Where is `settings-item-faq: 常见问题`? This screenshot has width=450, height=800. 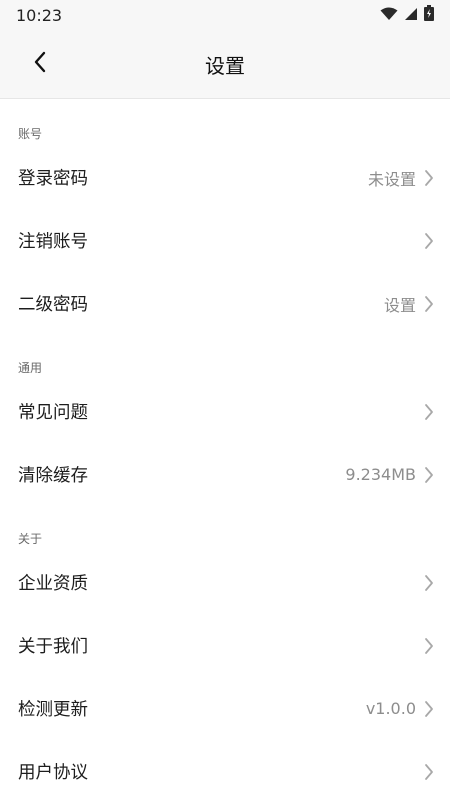 settings-item-faq: 常见问题 is located at coordinates (227, 411).